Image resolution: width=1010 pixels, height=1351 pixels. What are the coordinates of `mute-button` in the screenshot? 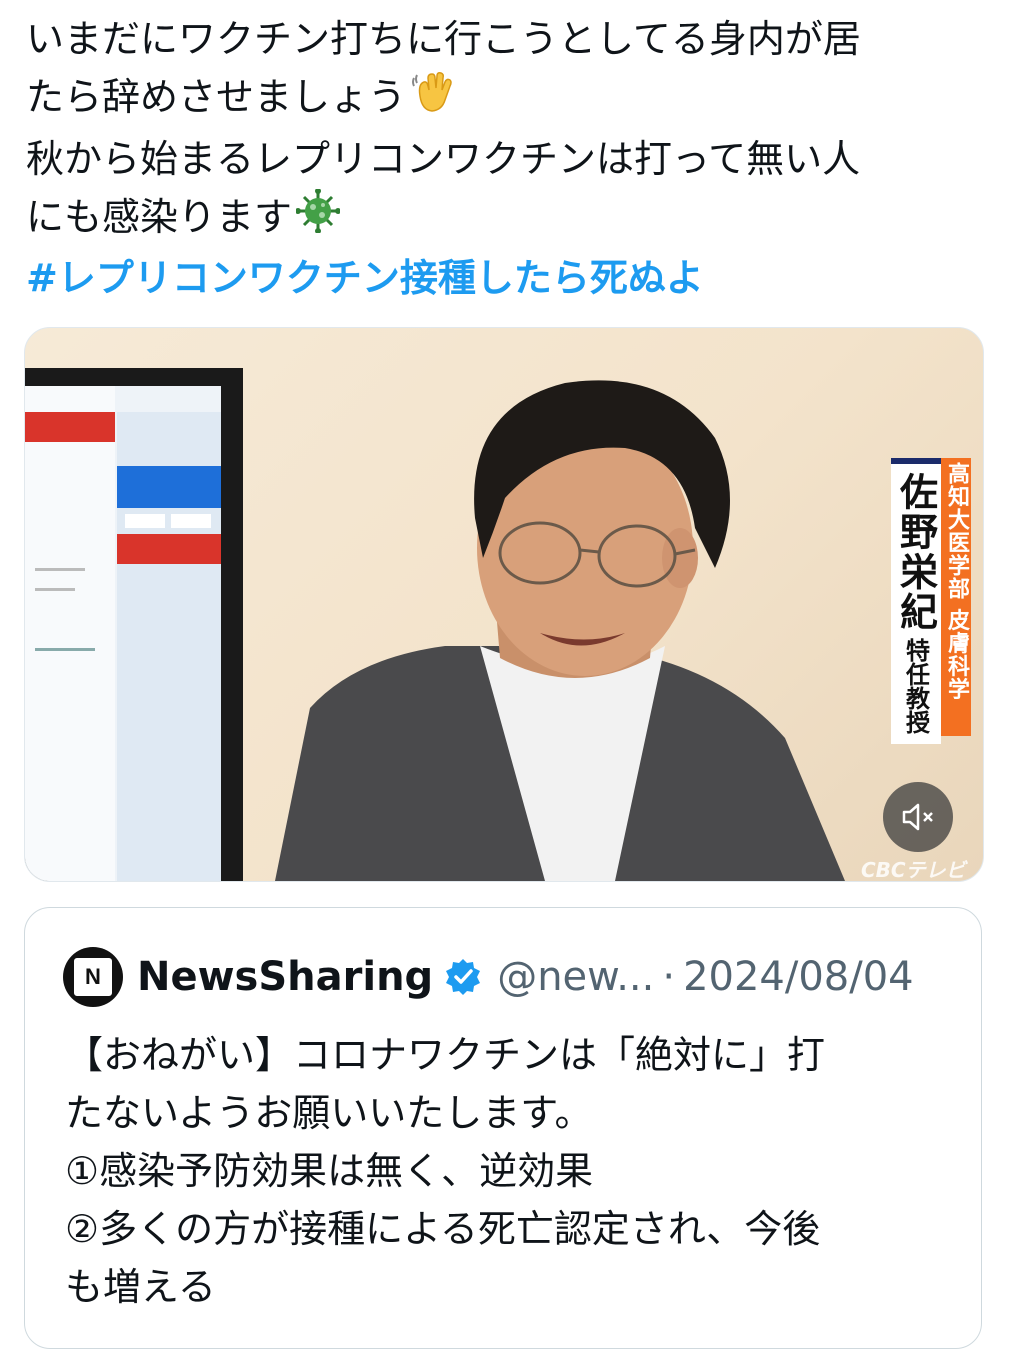 It's located at (918, 817).